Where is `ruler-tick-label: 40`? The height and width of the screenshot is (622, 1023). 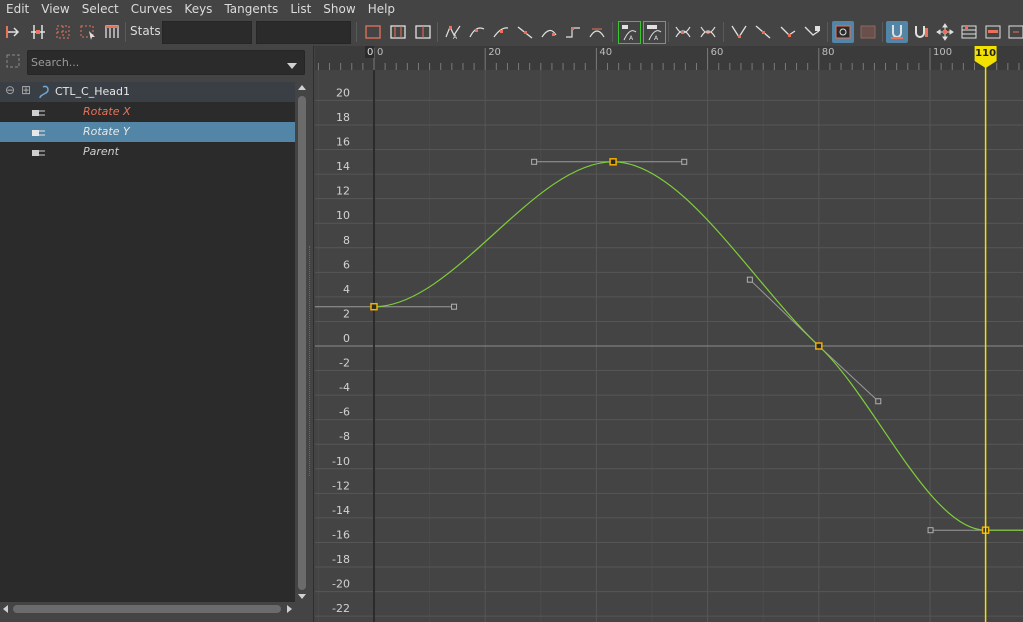 ruler-tick-label: 40 is located at coordinates (605, 52).